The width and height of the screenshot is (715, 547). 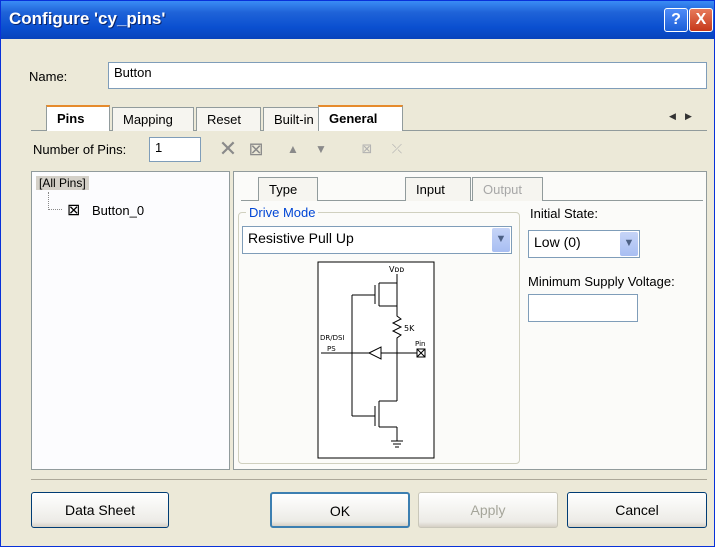 I want to click on tab-pins: Pins, so click(x=78, y=118).